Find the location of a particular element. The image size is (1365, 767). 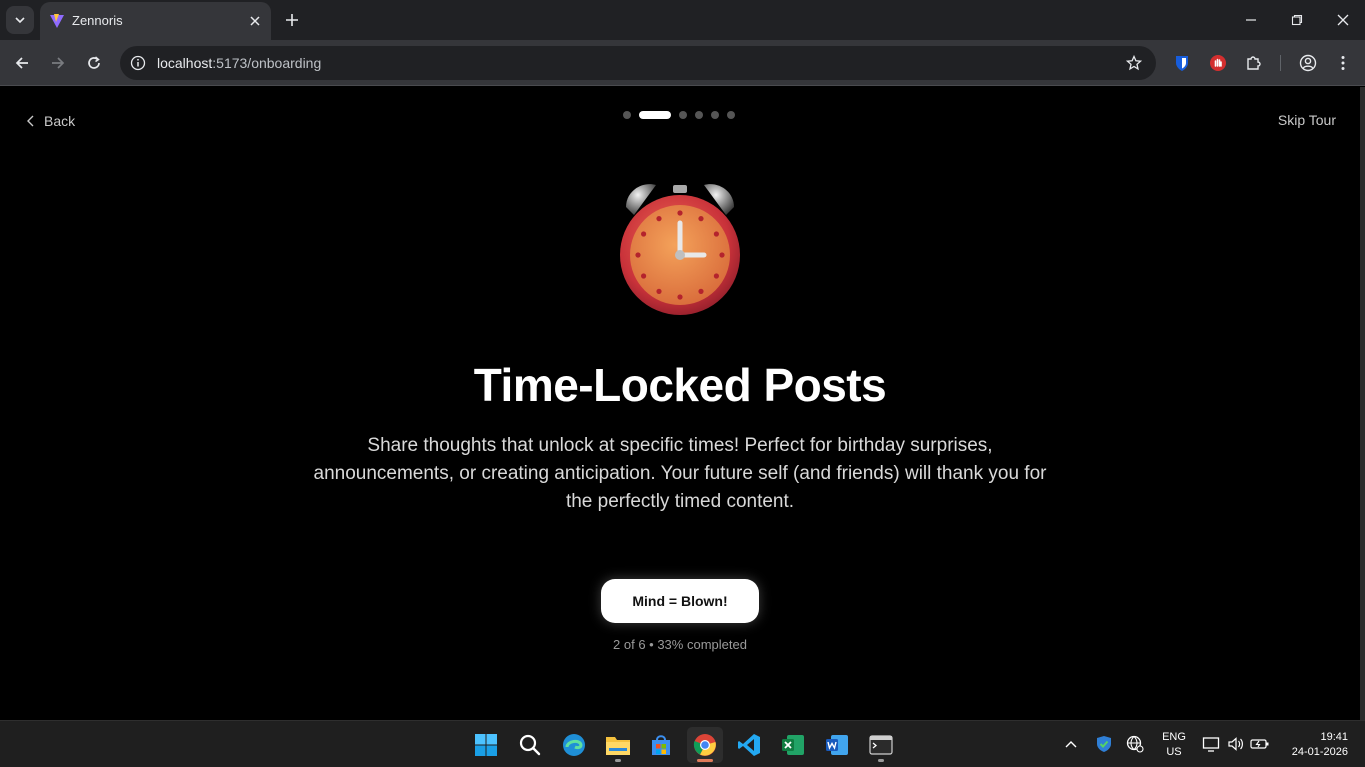

star-icon is located at coordinates (1134, 63).